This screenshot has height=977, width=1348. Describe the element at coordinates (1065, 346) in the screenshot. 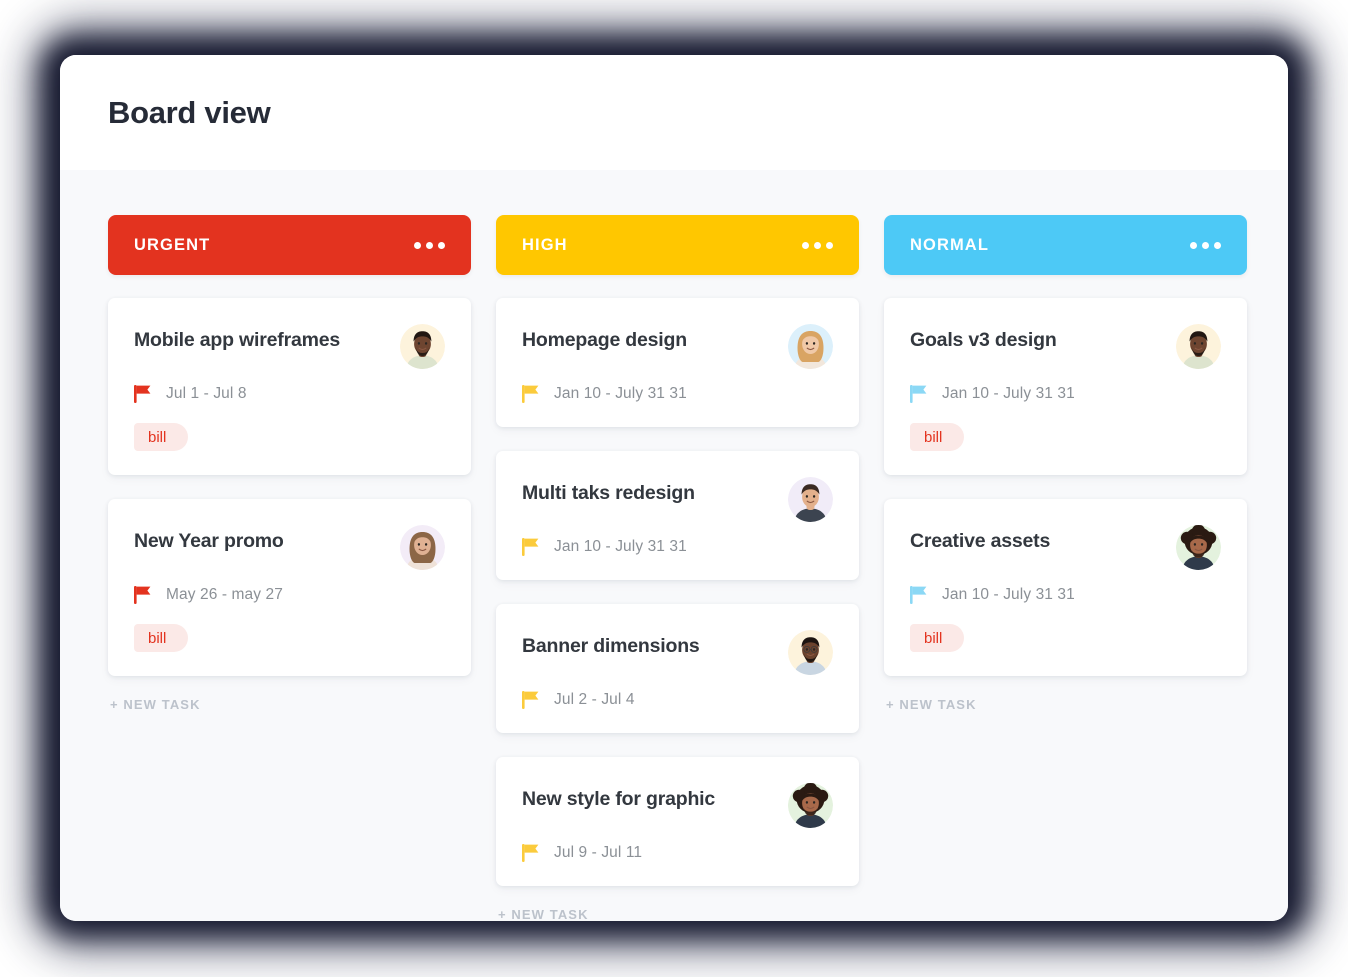

I see `card-top-row: Goals v3 design` at that location.